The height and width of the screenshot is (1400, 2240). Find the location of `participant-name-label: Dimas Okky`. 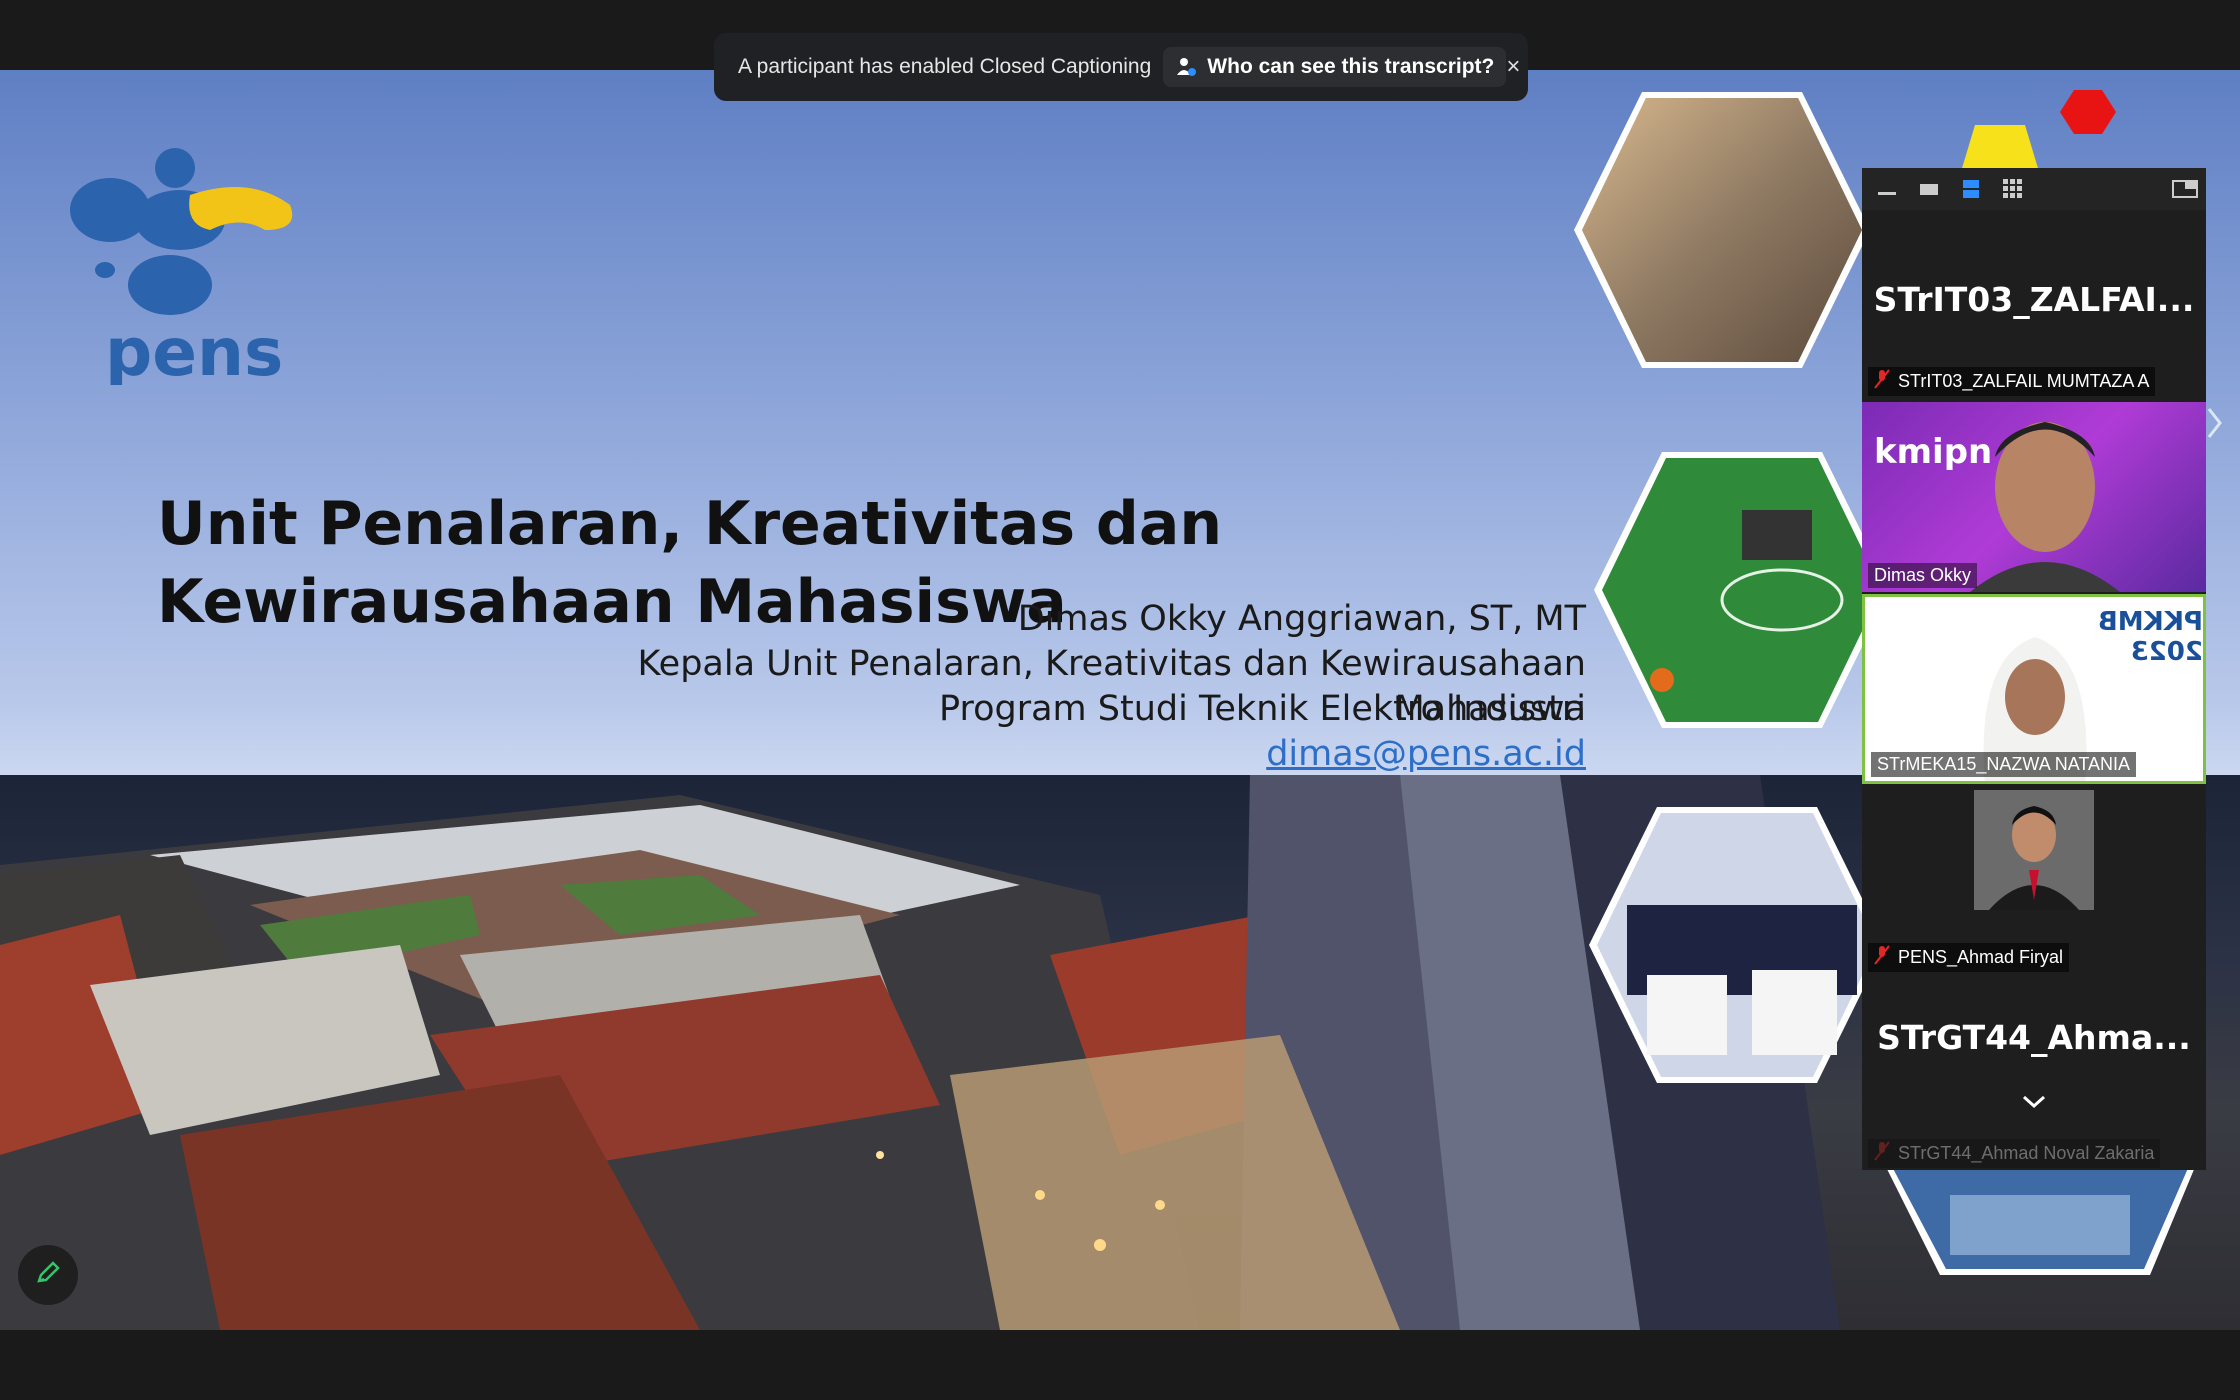

participant-name-label: Dimas Okky is located at coordinates (1923, 575).